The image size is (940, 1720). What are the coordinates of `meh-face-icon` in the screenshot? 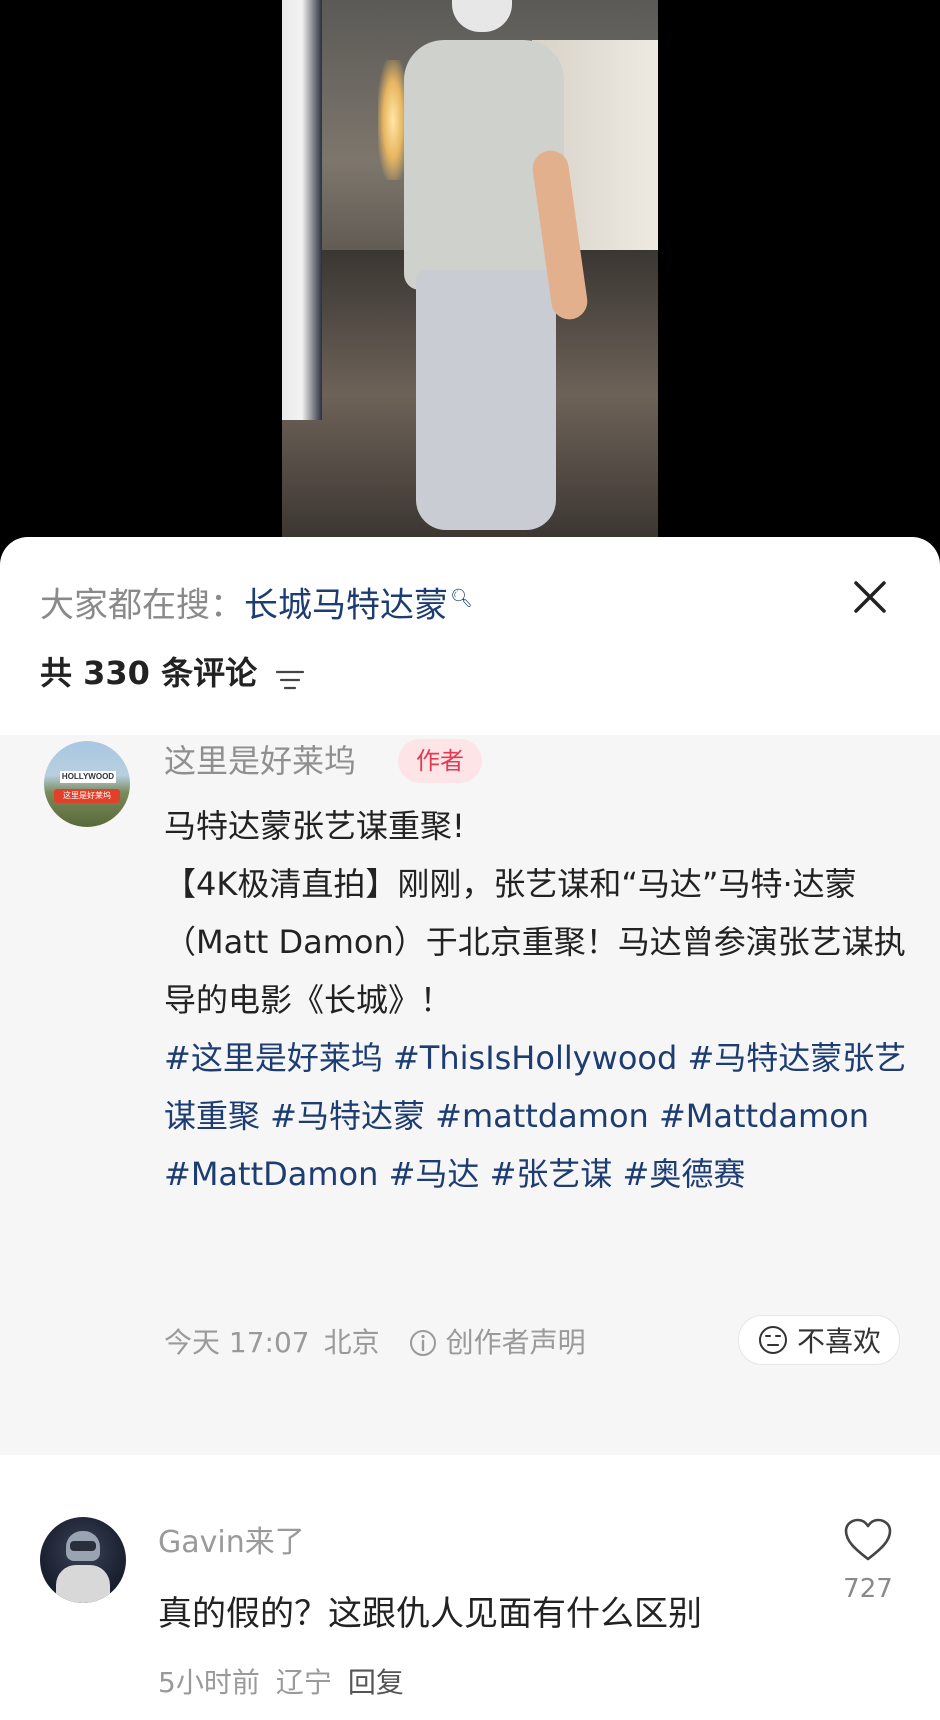 It's located at (772, 1340).